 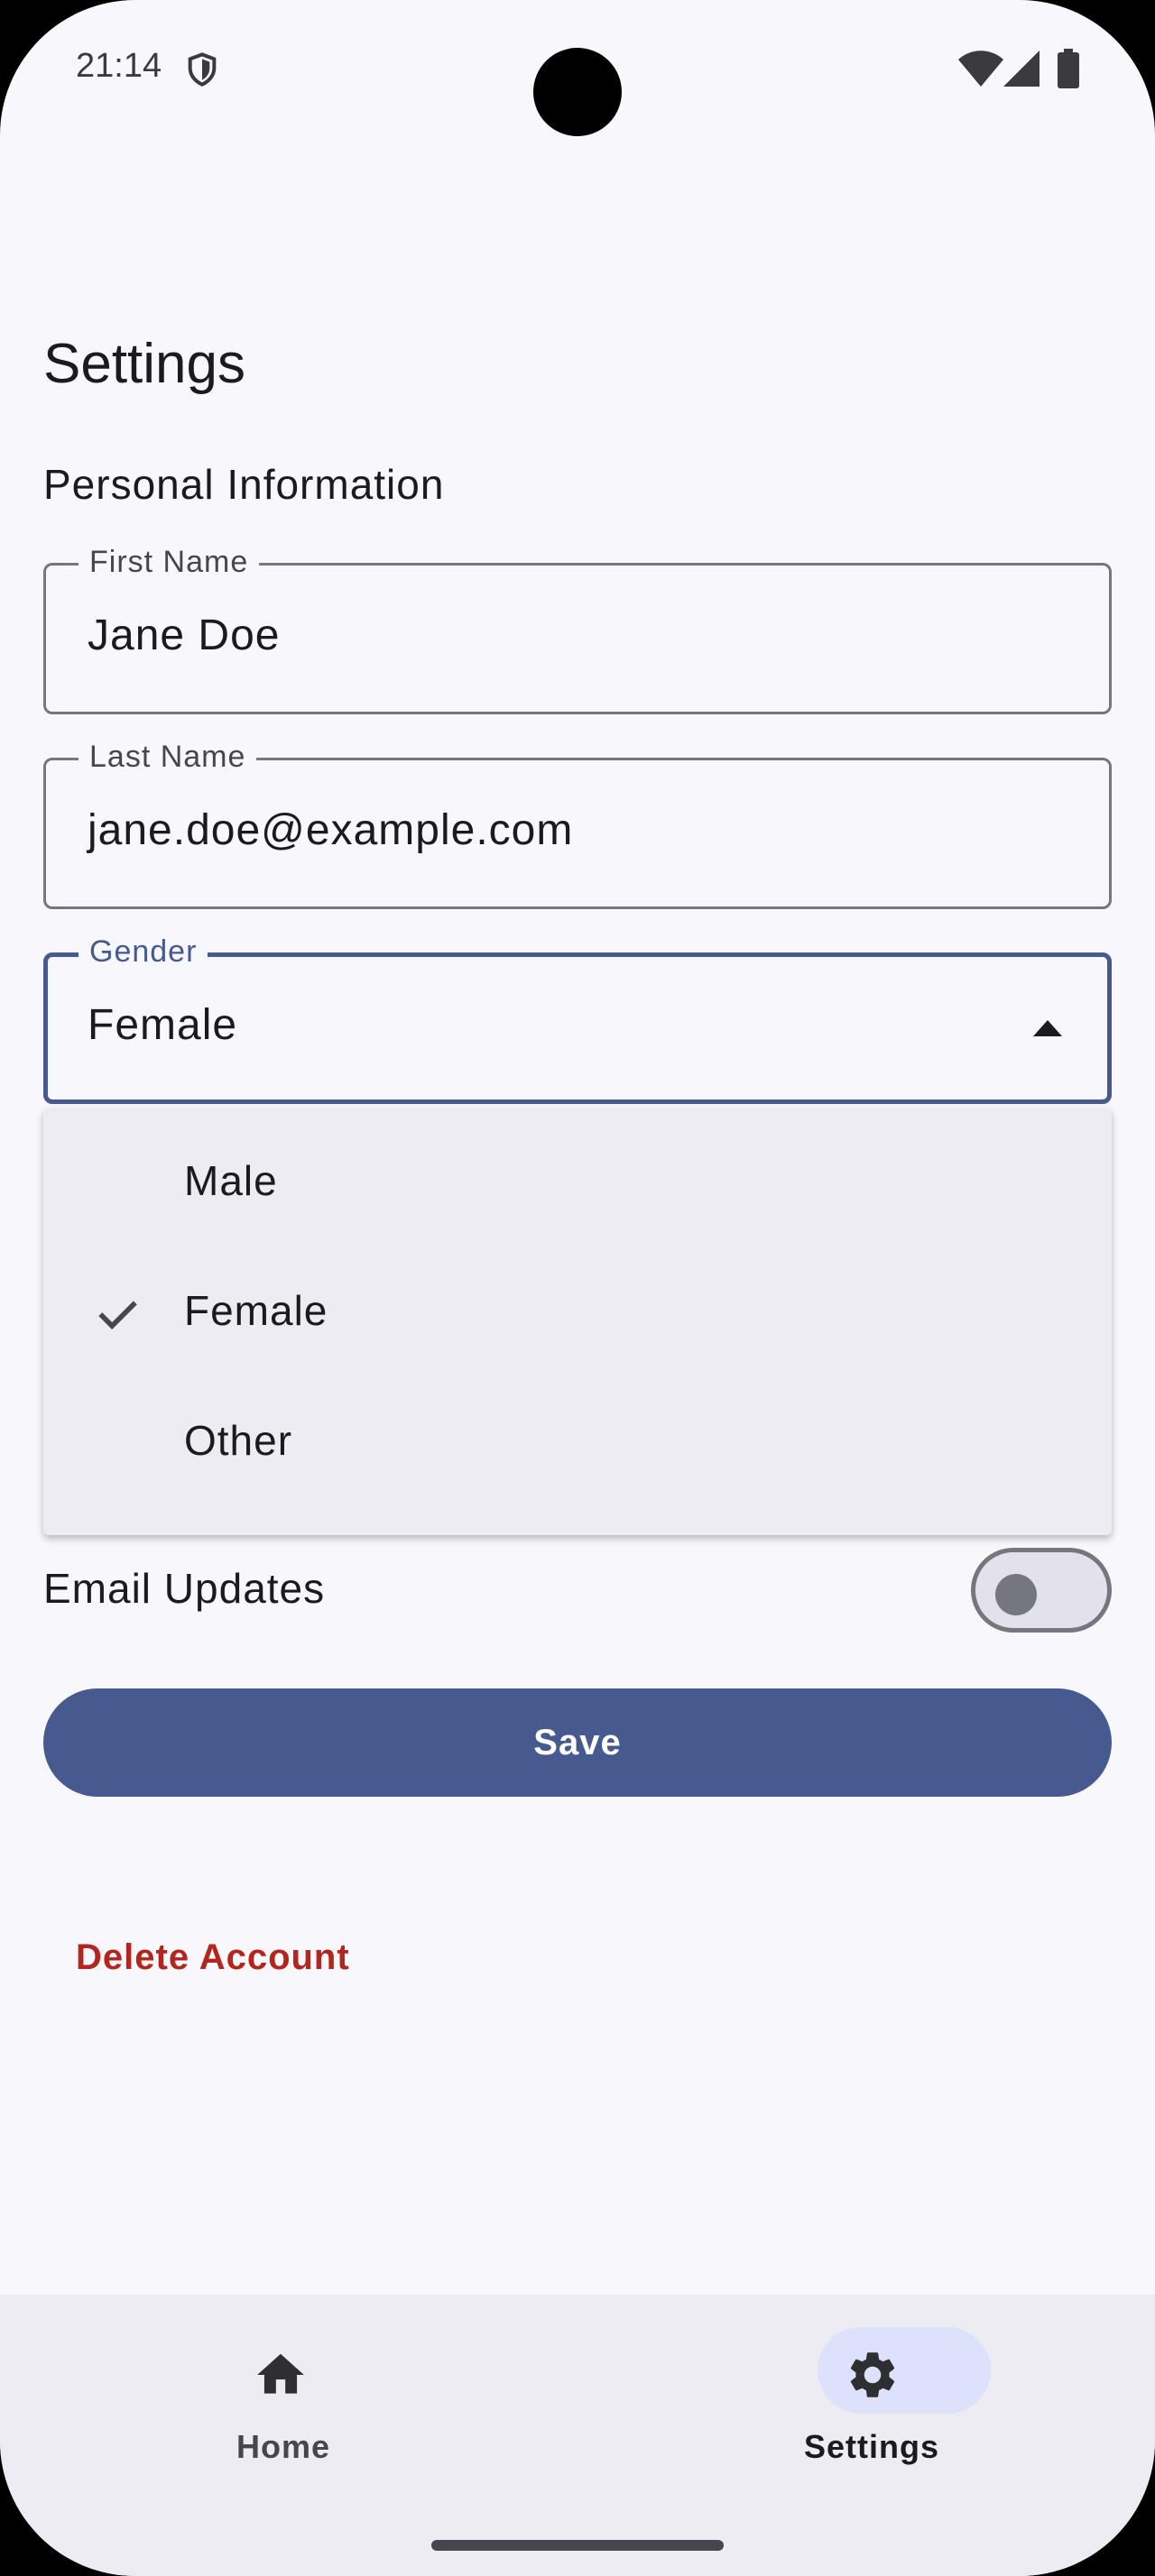 What do you see at coordinates (980, 69) in the screenshot?
I see `wifi-icon` at bounding box center [980, 69].